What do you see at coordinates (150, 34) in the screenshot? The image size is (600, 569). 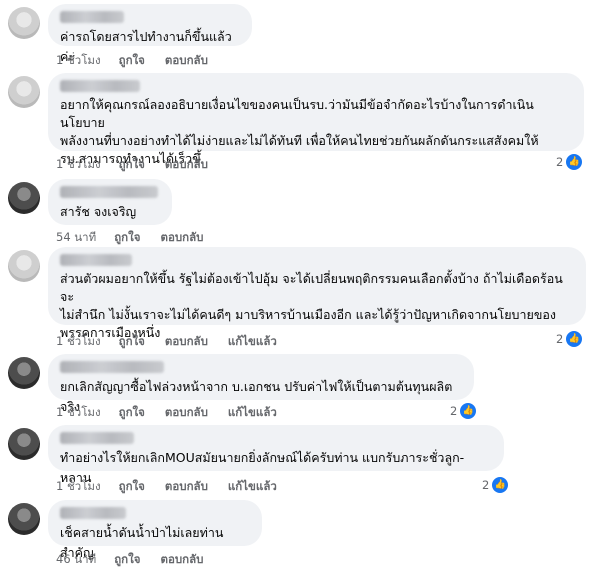 I see `comment-bubble: ค่ารถโดยสารไปทำงานก็ขึ้นแล้วค่ะ` at bounding box center [150, 34].